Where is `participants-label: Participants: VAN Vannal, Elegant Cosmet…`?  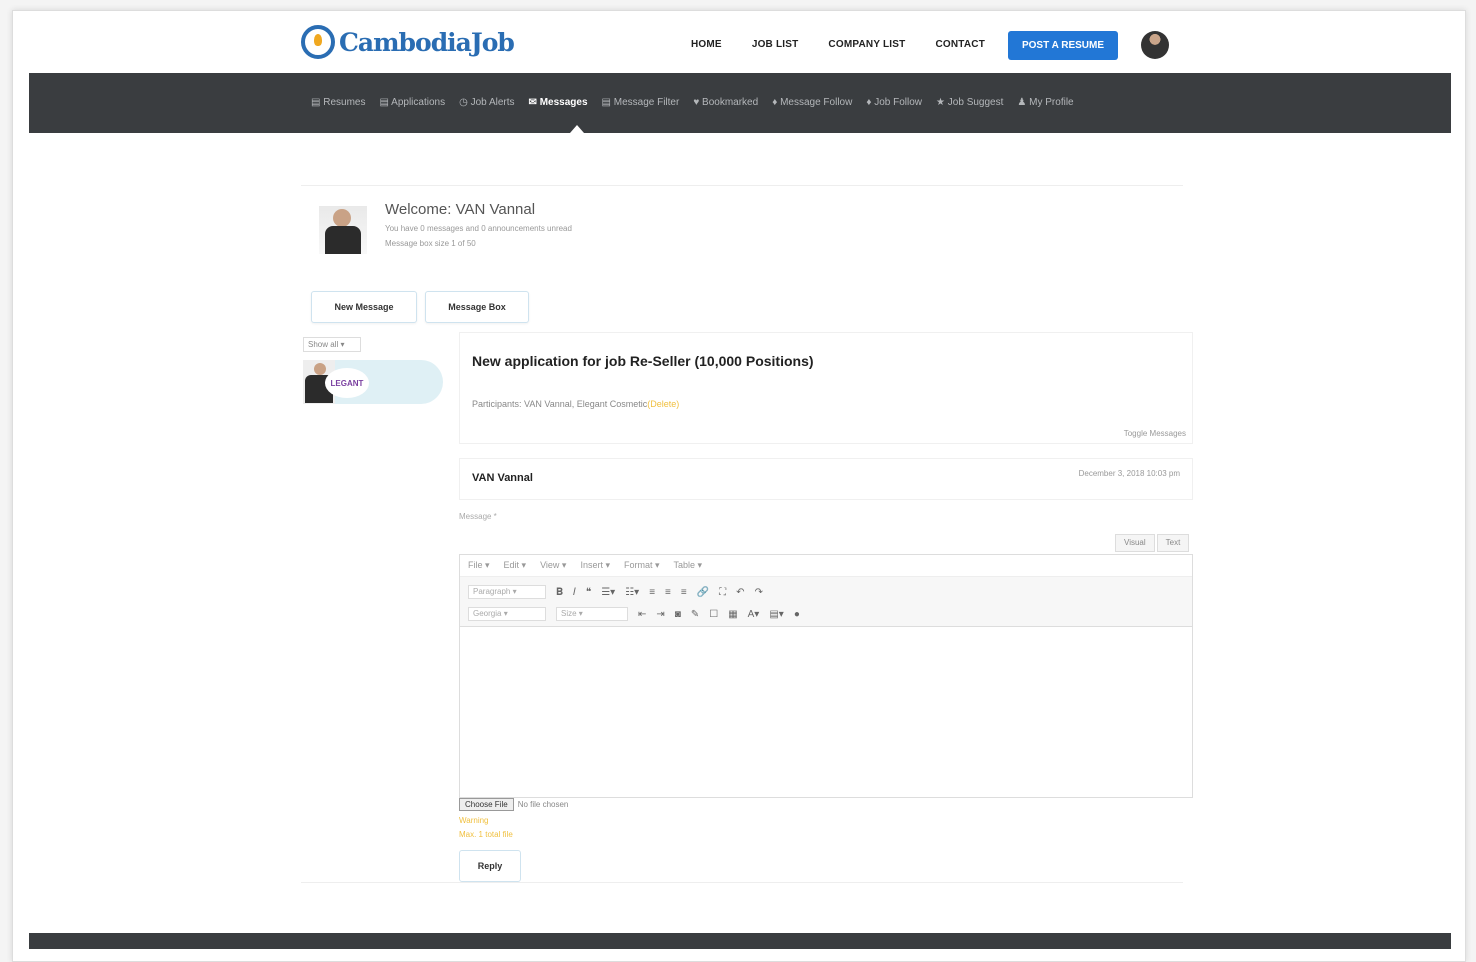
participants-label: Participants: VAN Vannal, Elegant Cosmet… is located at coordinates (560, 404).